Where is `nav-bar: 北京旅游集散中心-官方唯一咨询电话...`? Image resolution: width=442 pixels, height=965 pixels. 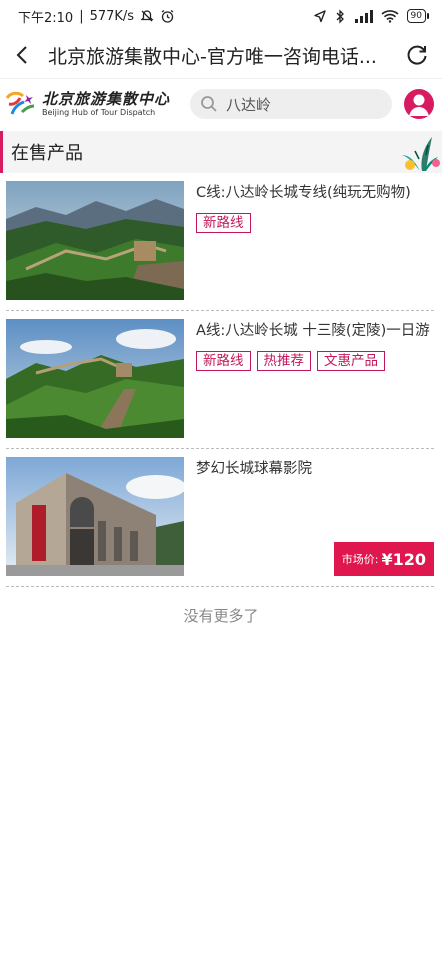 nav-bar: 北京旅游集散中心-官方唯一咨询电话... is located at coordinates (221, 55).